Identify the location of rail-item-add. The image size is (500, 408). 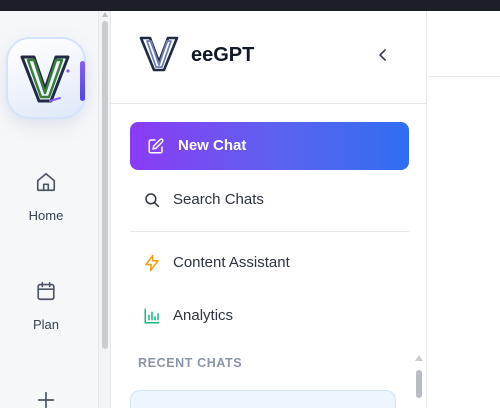
(46, 398).